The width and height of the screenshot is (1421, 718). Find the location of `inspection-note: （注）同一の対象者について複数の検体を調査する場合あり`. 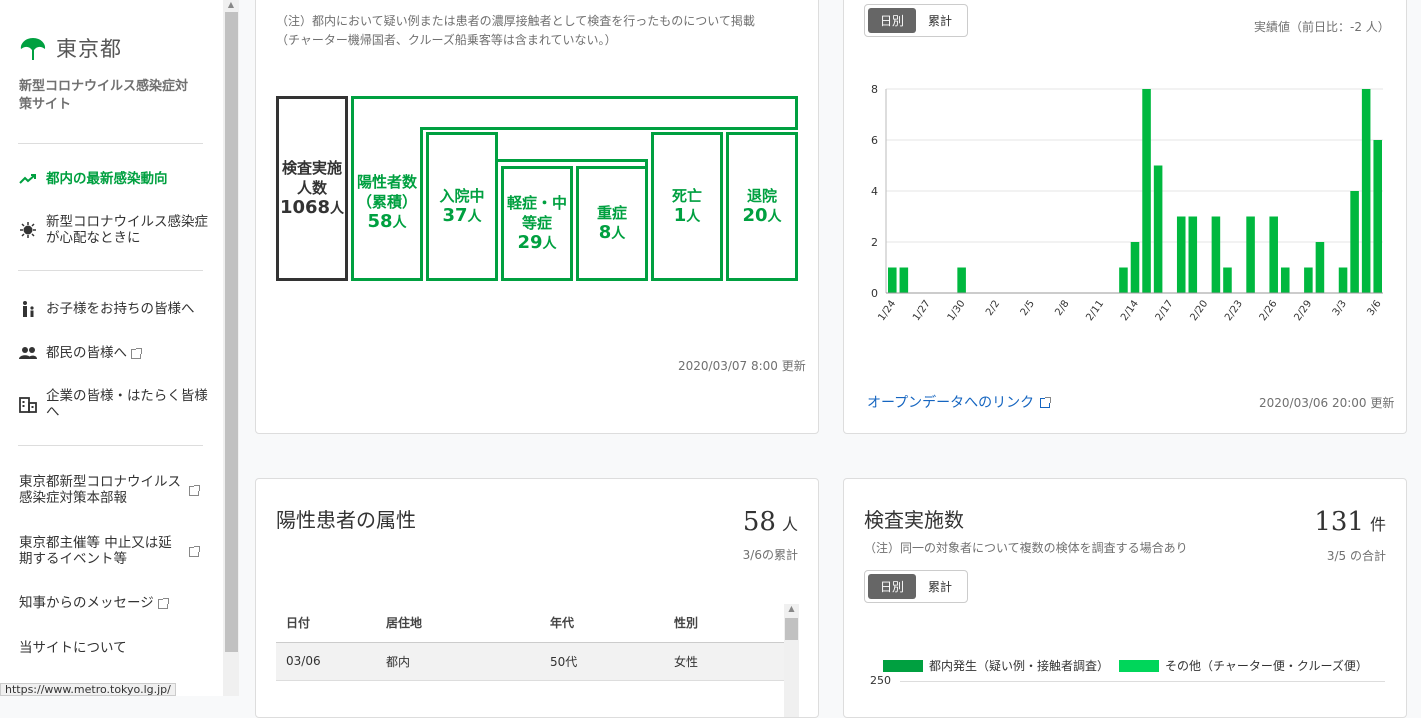

inspection-note: （注）同一の対象者について複数の検体を調査する場合あり is located at coordinates (1026, 548).